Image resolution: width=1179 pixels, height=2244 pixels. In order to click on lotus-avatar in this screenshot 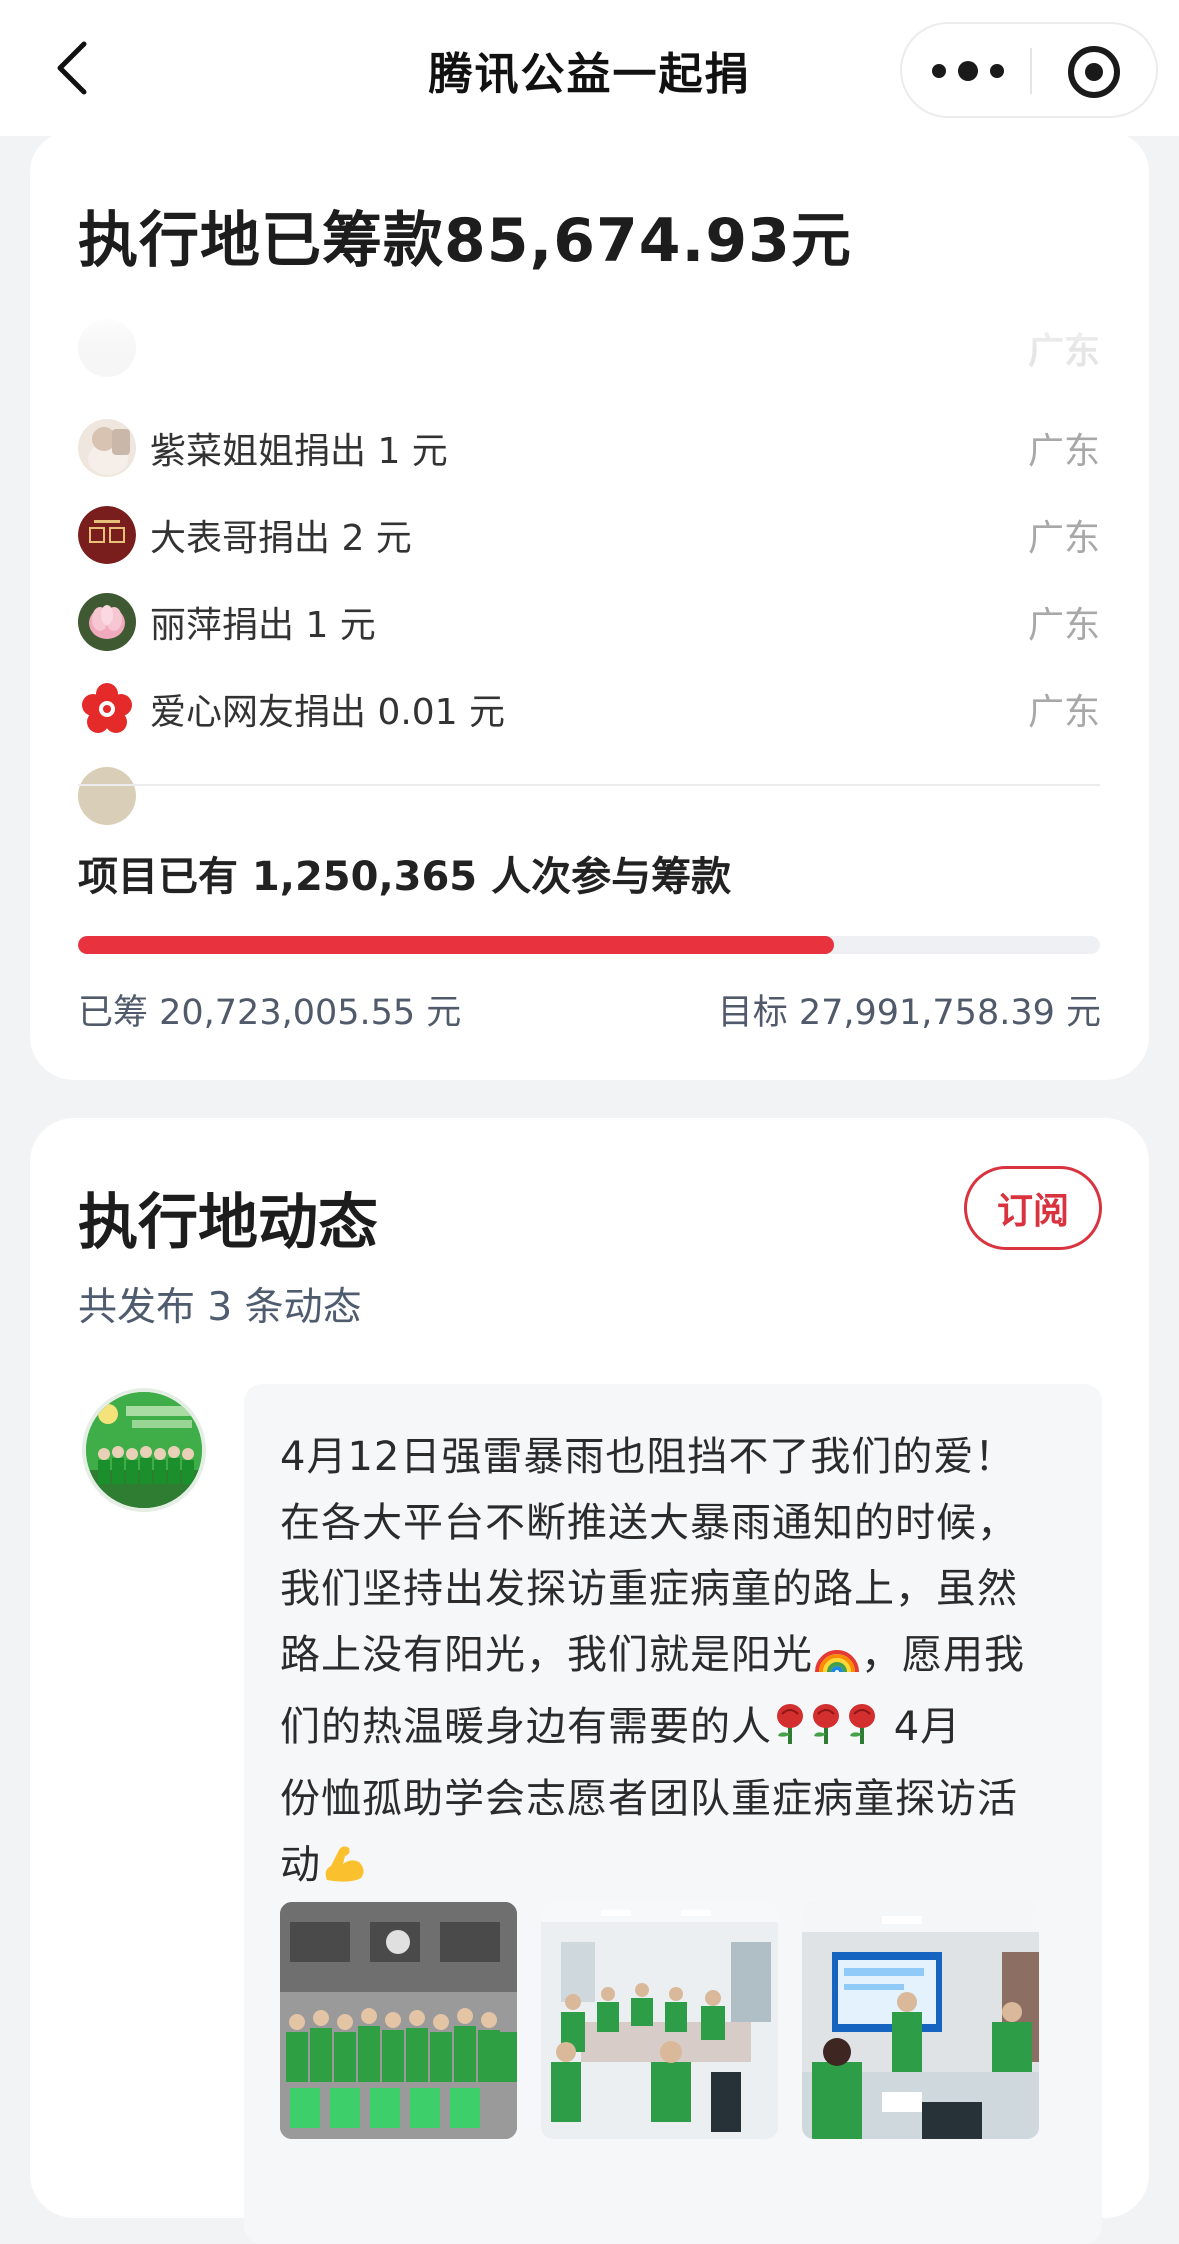, I will do `click(107, 622)`.